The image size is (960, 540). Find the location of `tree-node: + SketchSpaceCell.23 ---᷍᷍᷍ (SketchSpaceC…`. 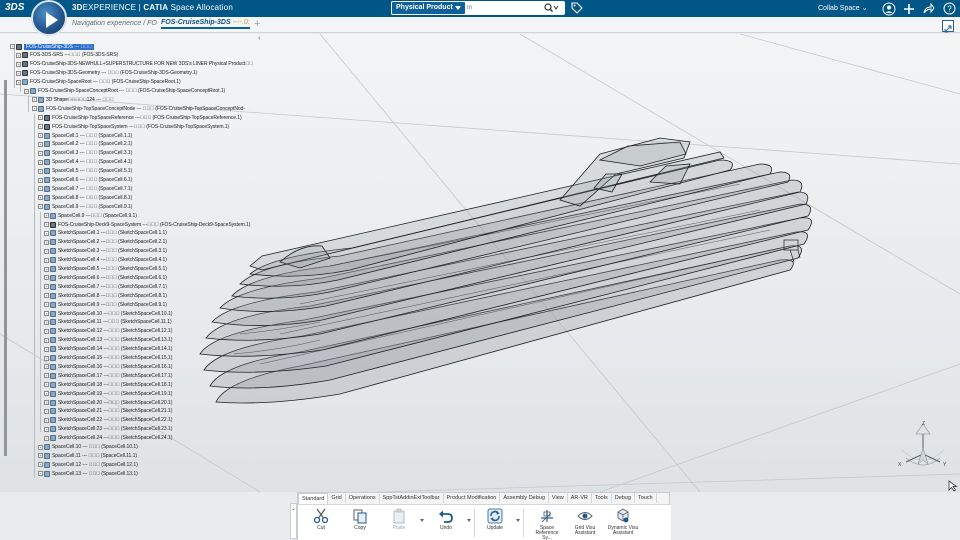

tree-node: + SketchSpaceCell.23 ---᷍᷍᷍ (SketchSpaceC… is located at coordinates (108, 429).